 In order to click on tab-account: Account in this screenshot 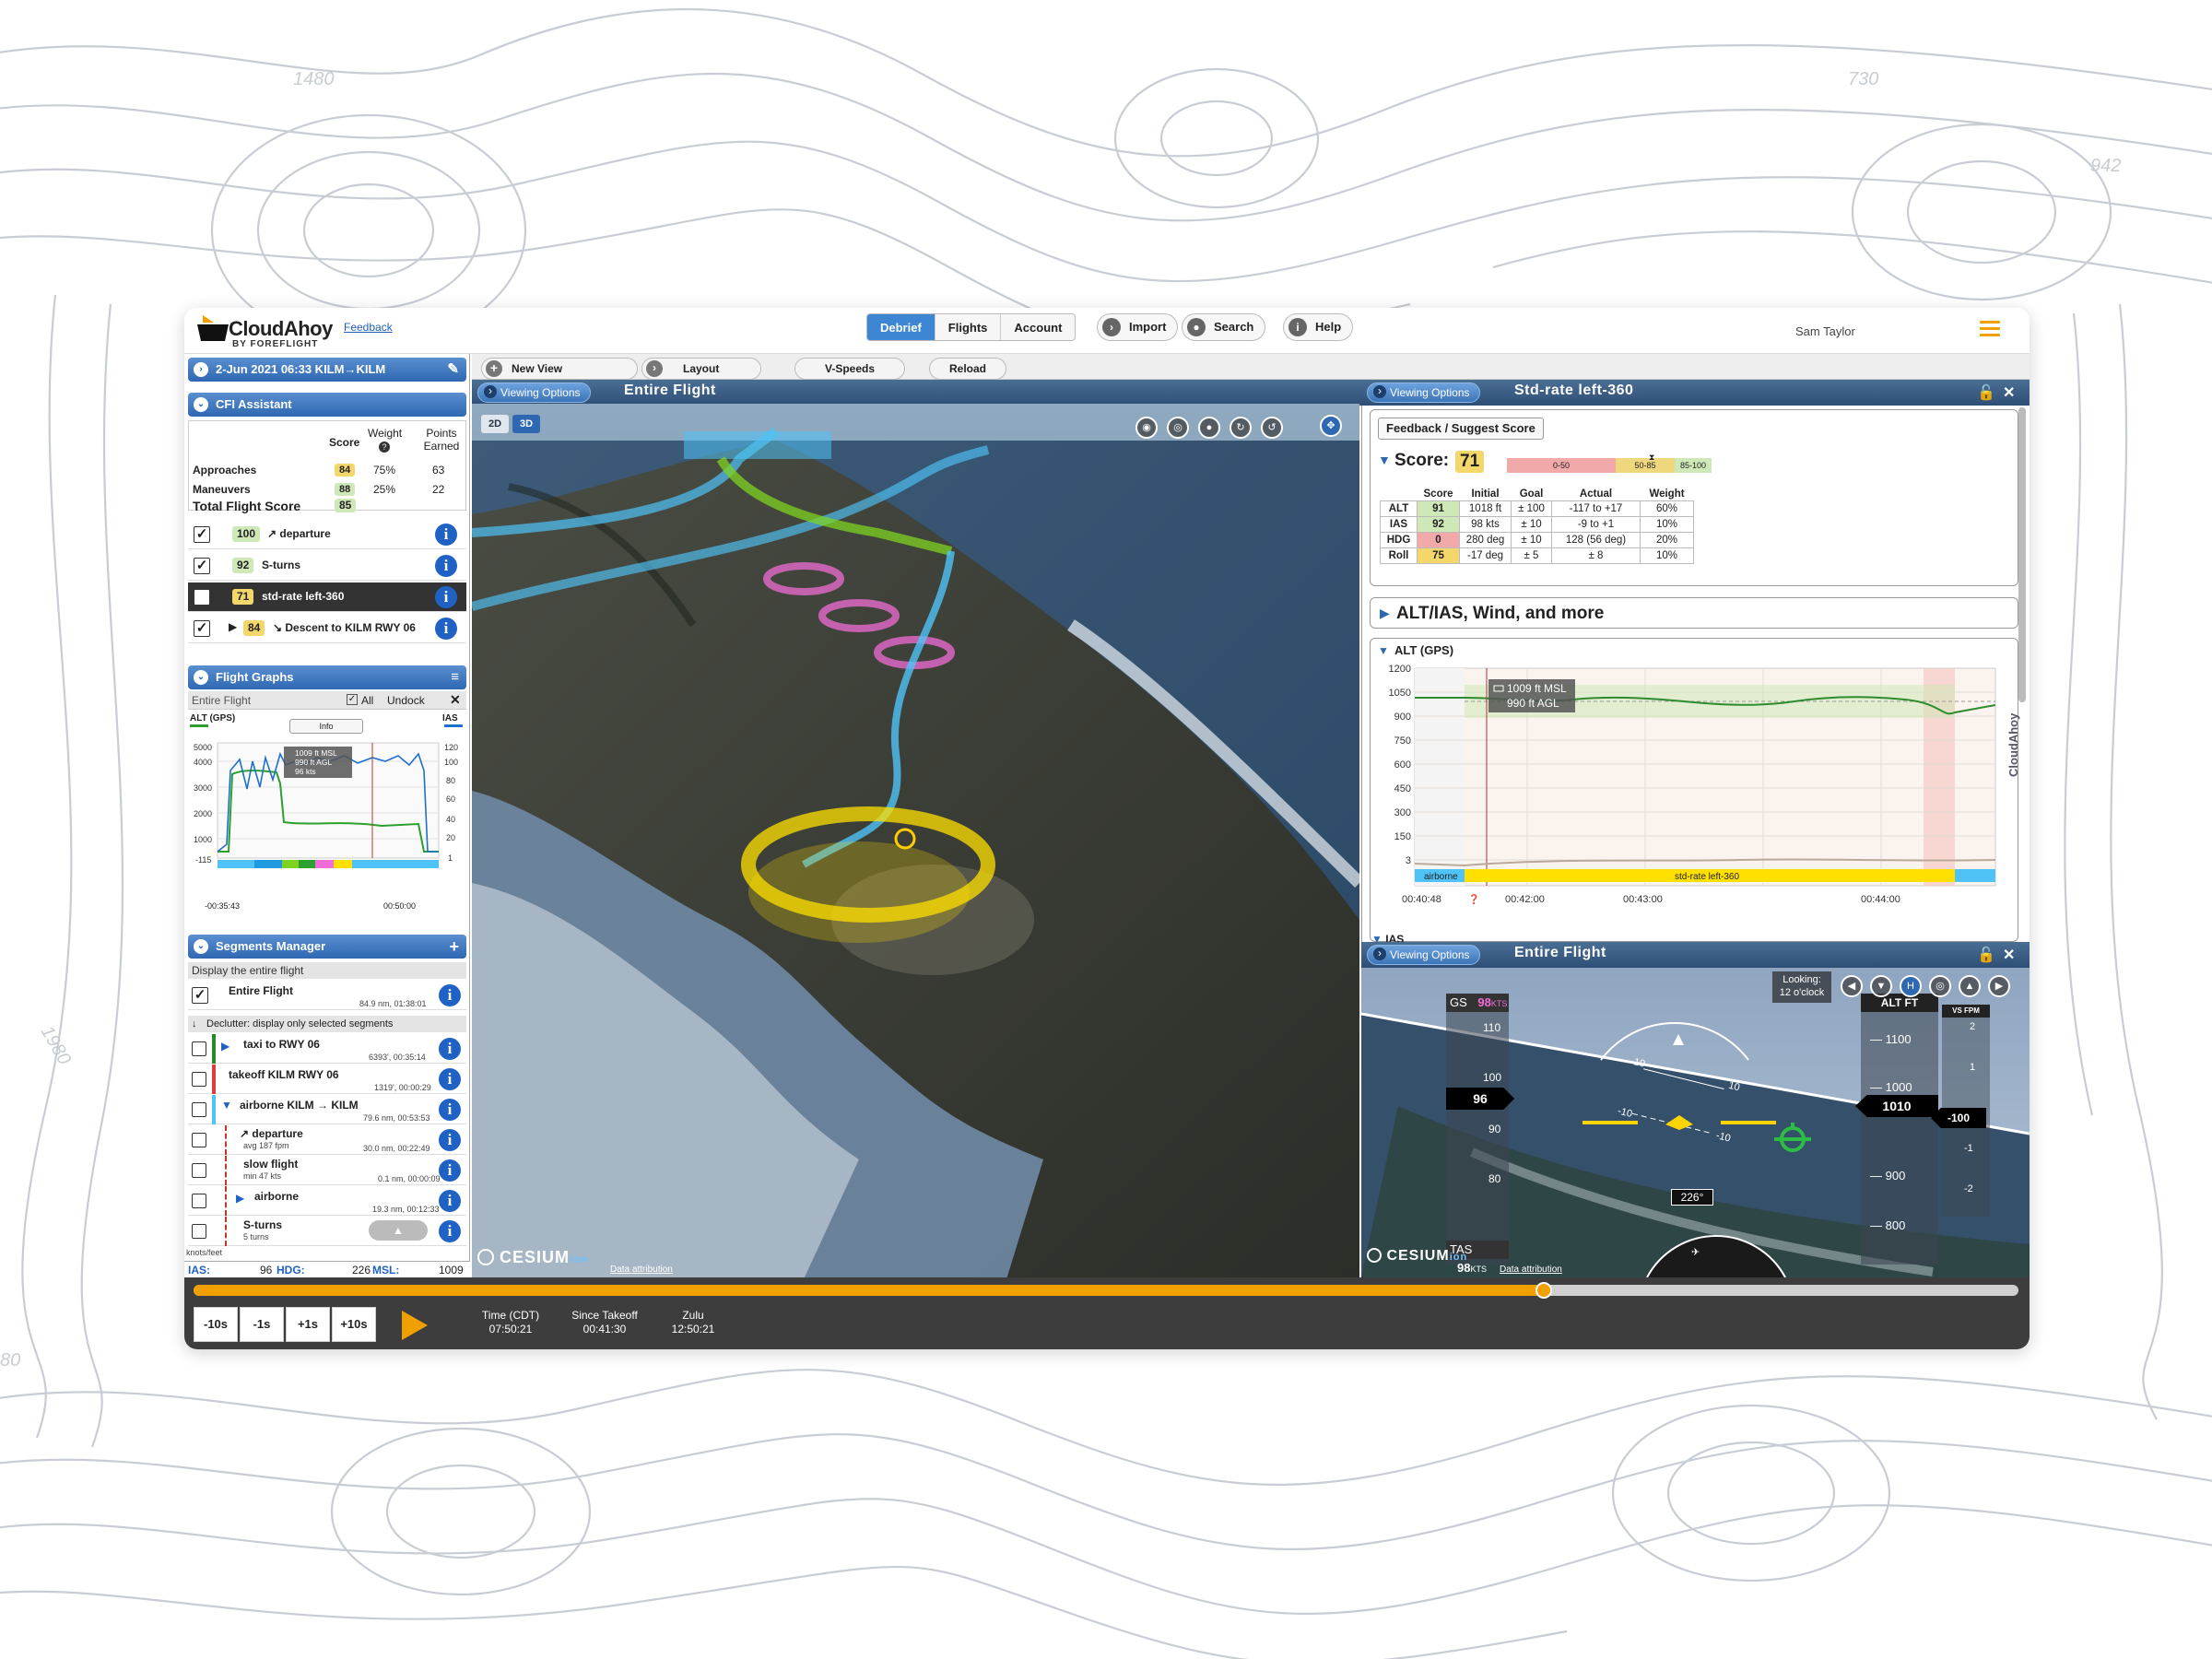, I will do `click(1038, 327)`.